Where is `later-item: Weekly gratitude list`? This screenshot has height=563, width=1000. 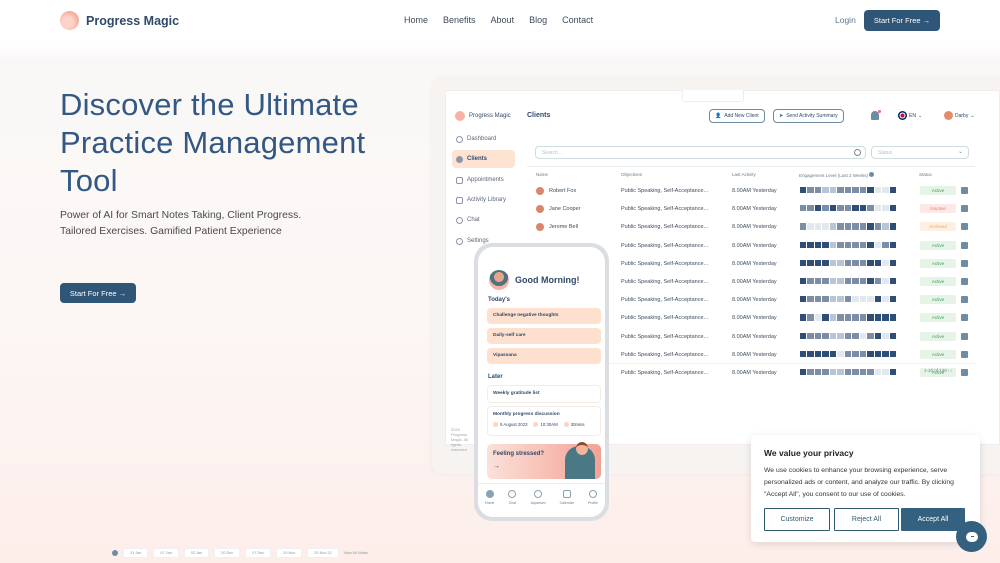
later-item: Weekly gratitude list is located at coordinates (544, 394).